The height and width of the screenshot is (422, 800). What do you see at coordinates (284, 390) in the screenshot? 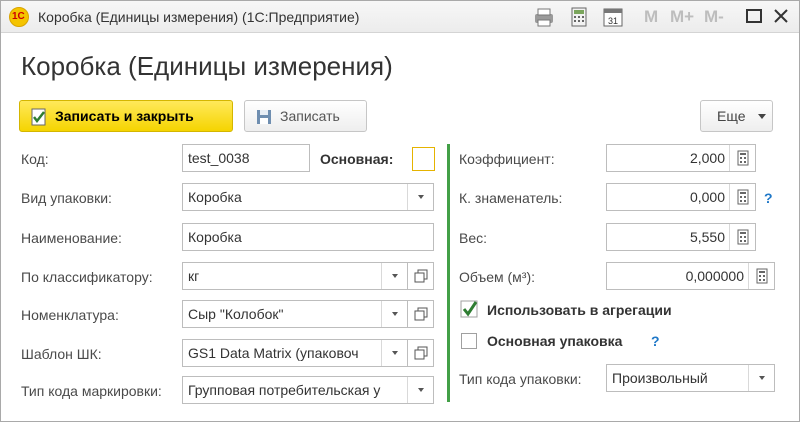
I see `marking-code-type-value: Групповая потребительская у` at bounding box center [284, 390].